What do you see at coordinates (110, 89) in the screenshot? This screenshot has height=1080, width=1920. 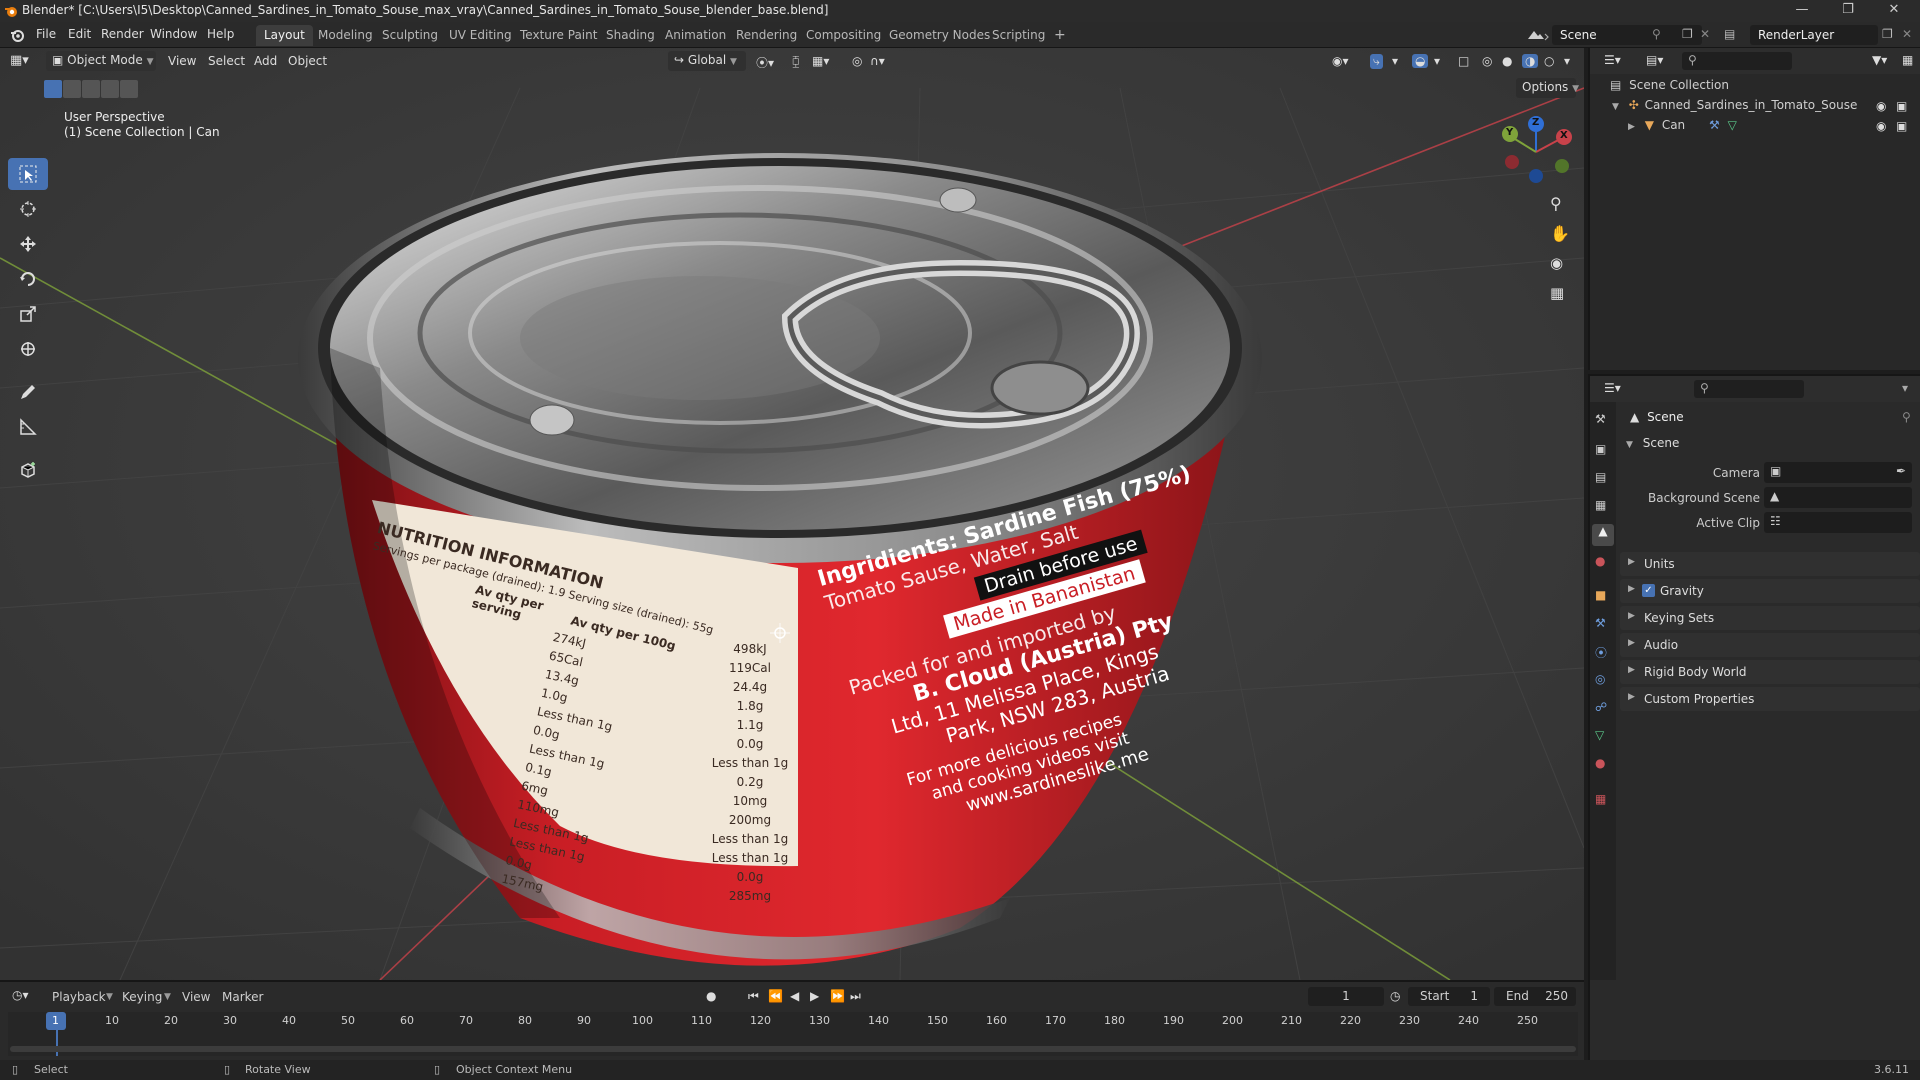 I see `select-invert-icon` at bounding box center [110, 89].